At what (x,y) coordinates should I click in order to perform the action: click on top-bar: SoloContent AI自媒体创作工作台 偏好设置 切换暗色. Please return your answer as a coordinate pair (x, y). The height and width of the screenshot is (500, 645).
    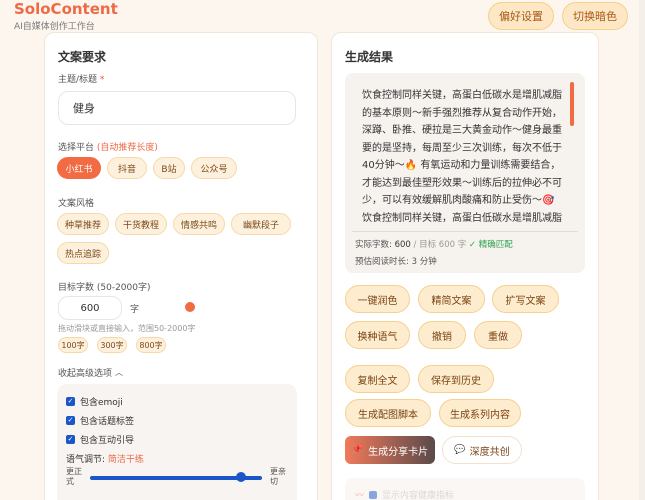
    Looking at the image, I should click on (322, 17).